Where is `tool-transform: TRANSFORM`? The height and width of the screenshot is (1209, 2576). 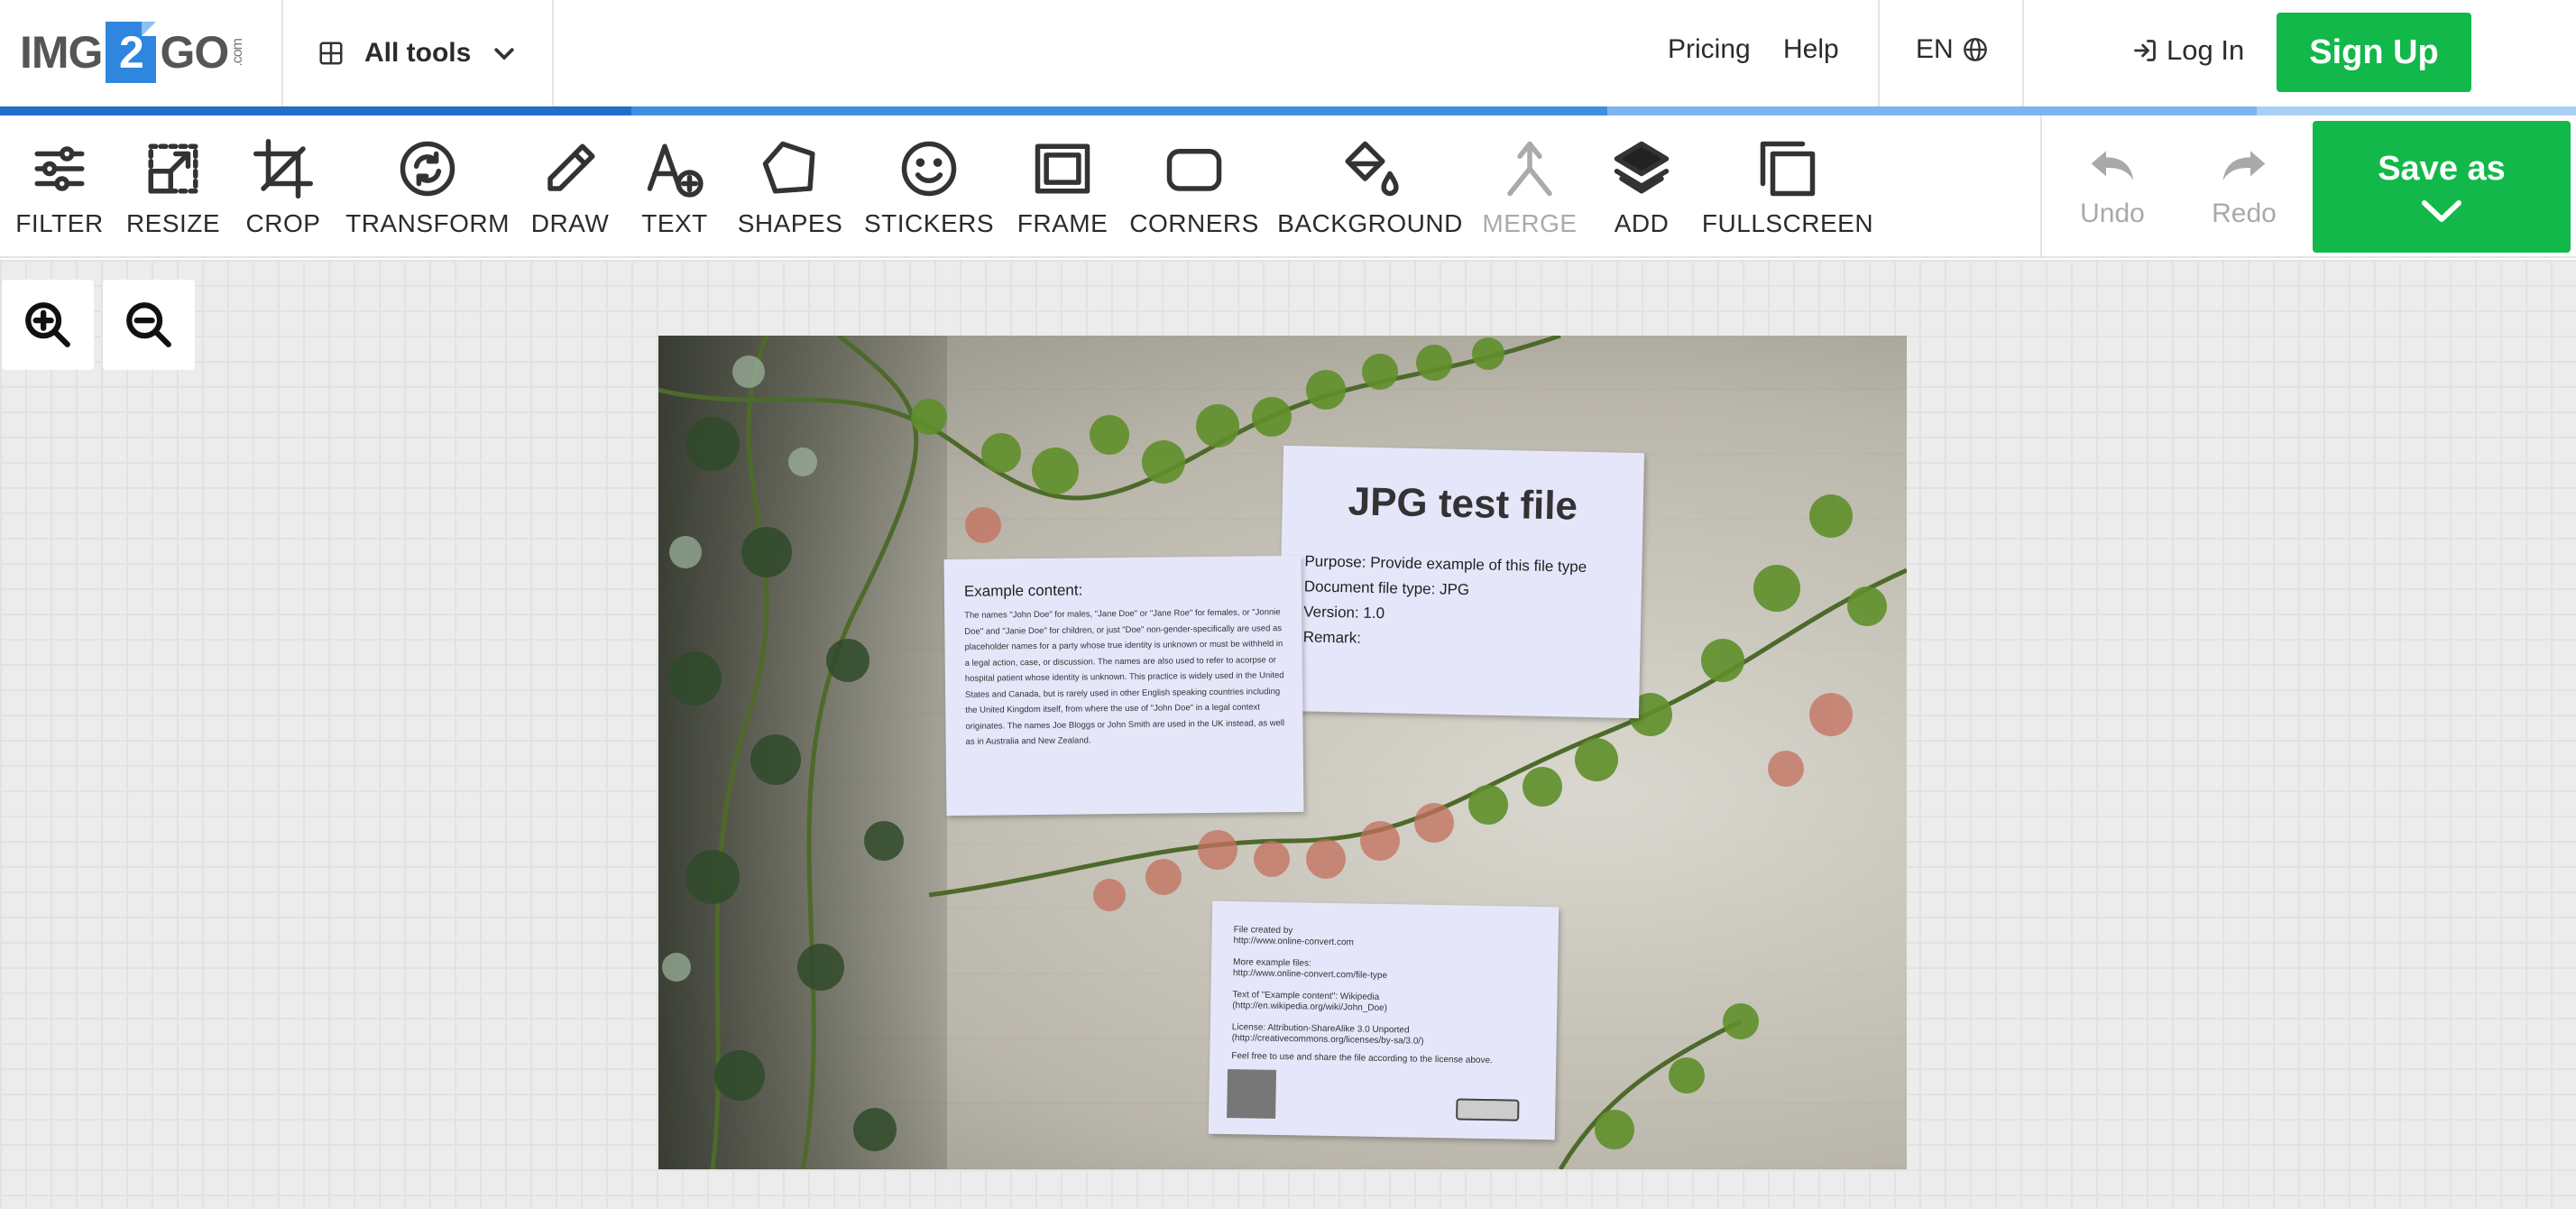
tool-transform: TRANSFORM is located at coordinates (427, 185).